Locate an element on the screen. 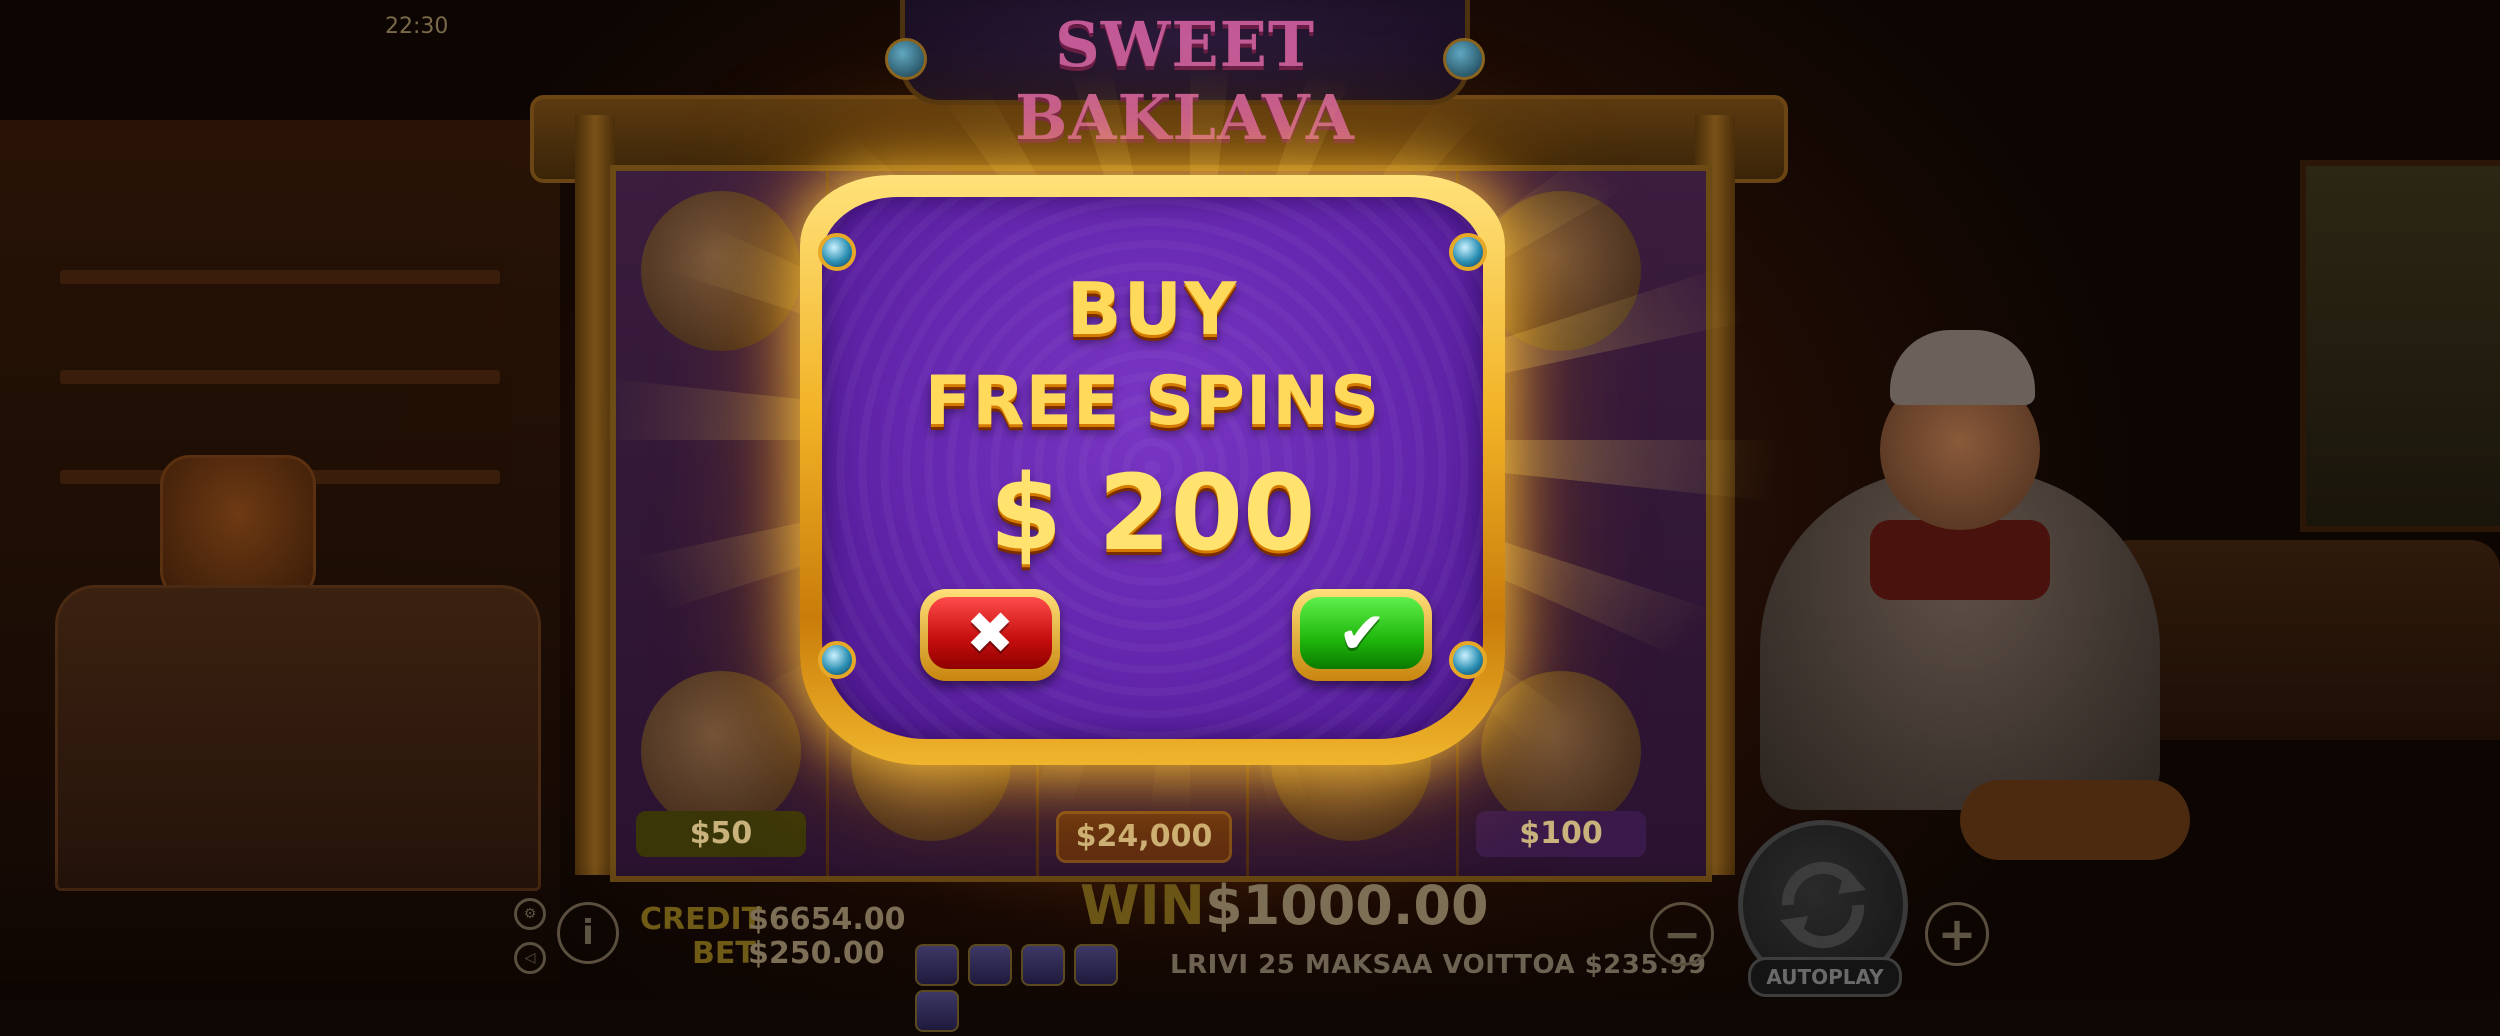  win-value: $1000.00 is located at coordinates (1347, 905).